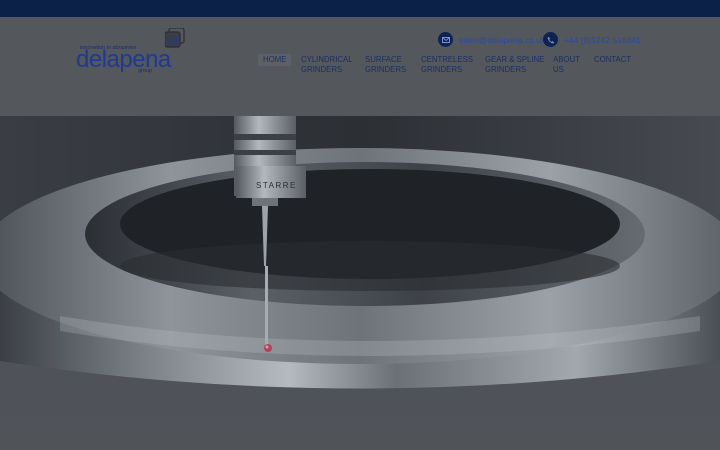 This screenshot has width=720, height=450. I want to click on phone-link: +44 (0)1242 516341, so click(602, 40).